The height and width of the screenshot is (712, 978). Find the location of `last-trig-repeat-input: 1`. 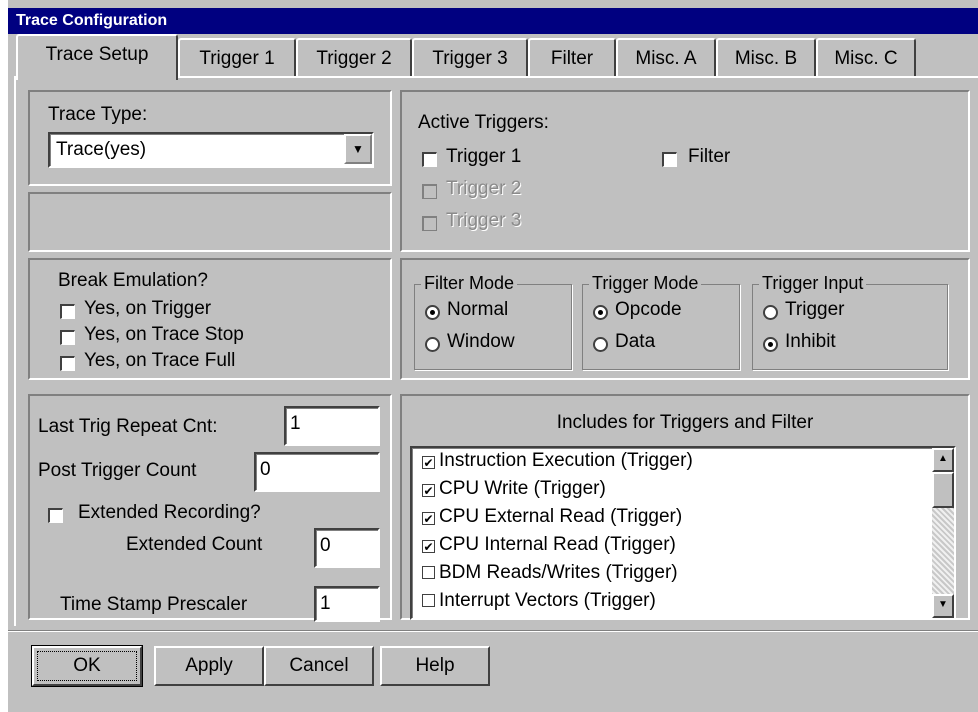

last-trig-repeat-input: 1 is located at coordinates (332, 426).